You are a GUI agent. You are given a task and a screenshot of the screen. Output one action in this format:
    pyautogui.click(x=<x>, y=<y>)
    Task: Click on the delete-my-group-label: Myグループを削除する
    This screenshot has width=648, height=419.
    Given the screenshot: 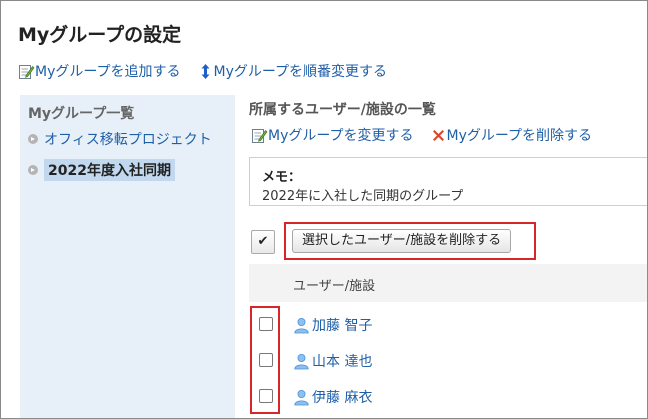 What is the action you would take?
    pyautogui.click(x=519, y=136)
    